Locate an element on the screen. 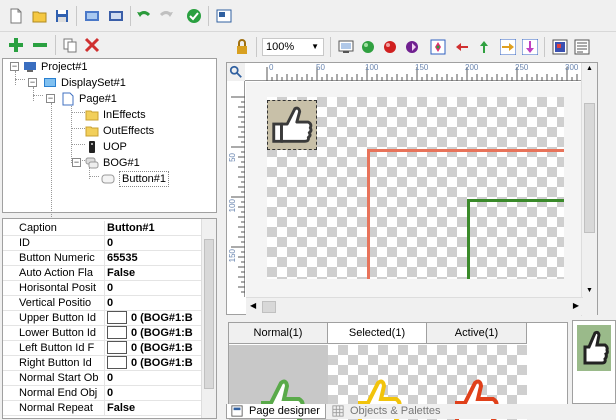 The width and height of the screenshot is (616, 420). vertical-ruler: 50 100 150 is located at coordinates (236, 189).